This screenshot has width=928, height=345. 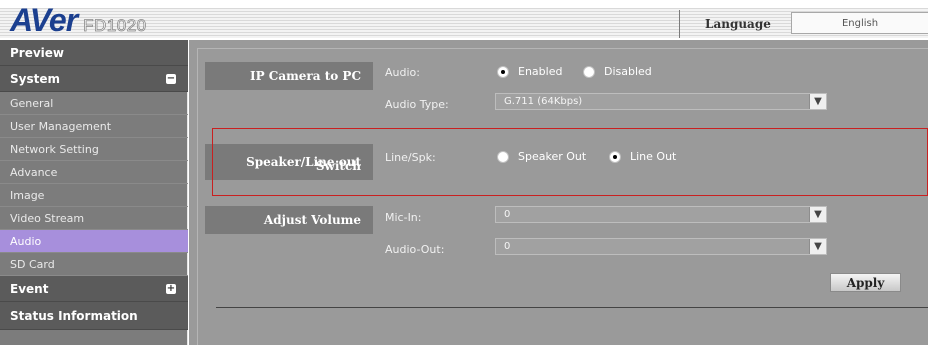 I want to click on divider, so click(x=572, y=307).